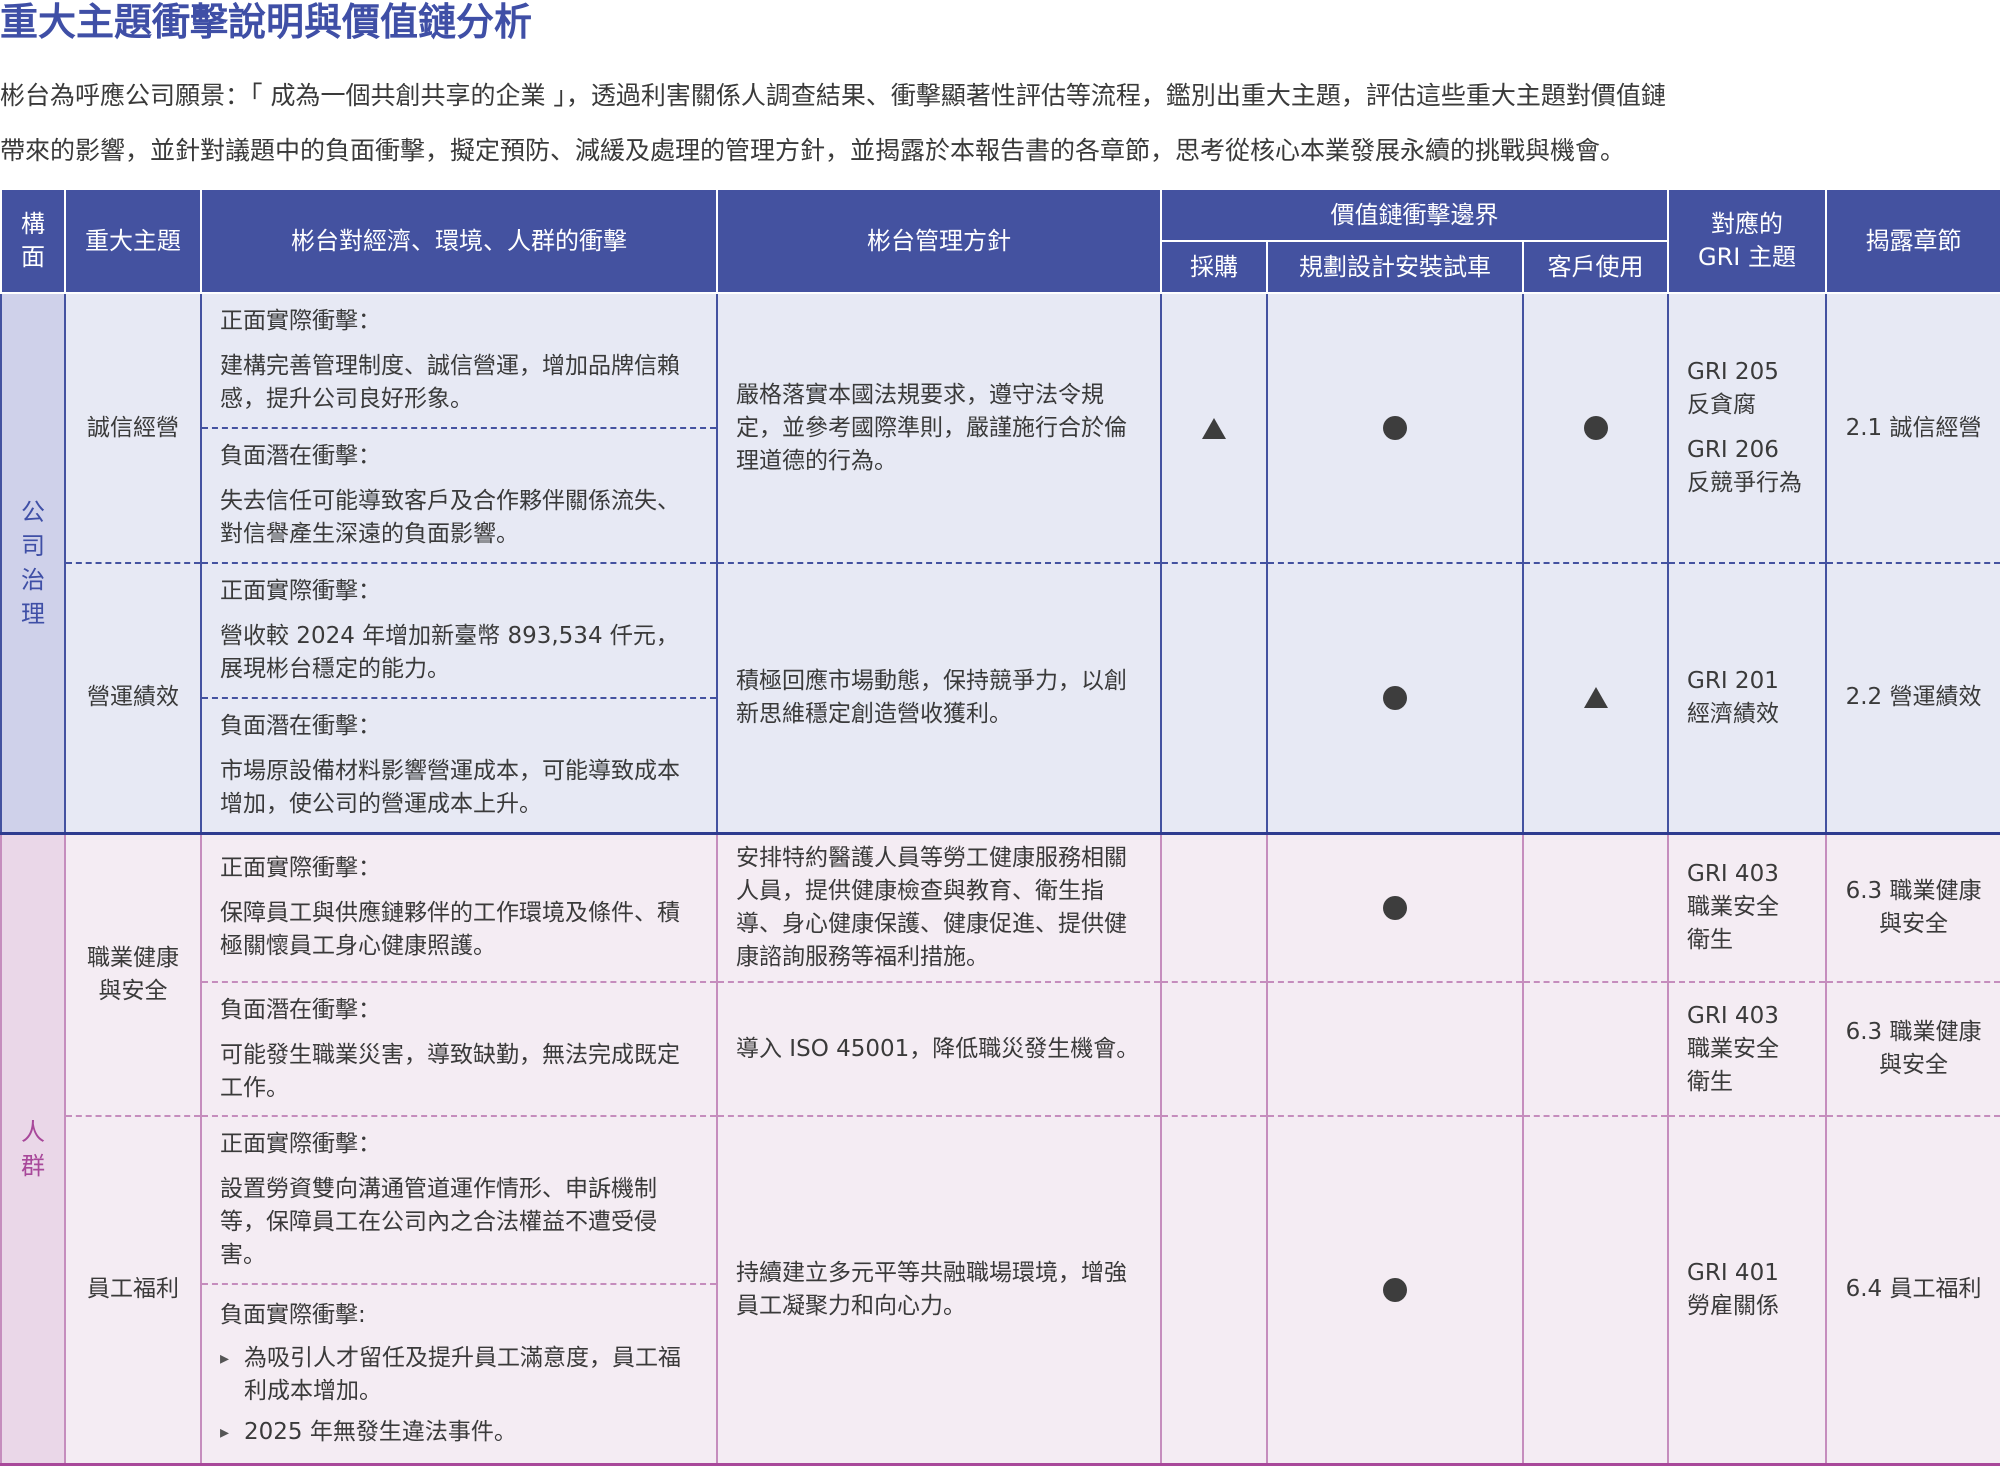 The height and width of the screenshot is (1466, 2000). I want to click on procurement-triangle-icon, so click(1214, 428).